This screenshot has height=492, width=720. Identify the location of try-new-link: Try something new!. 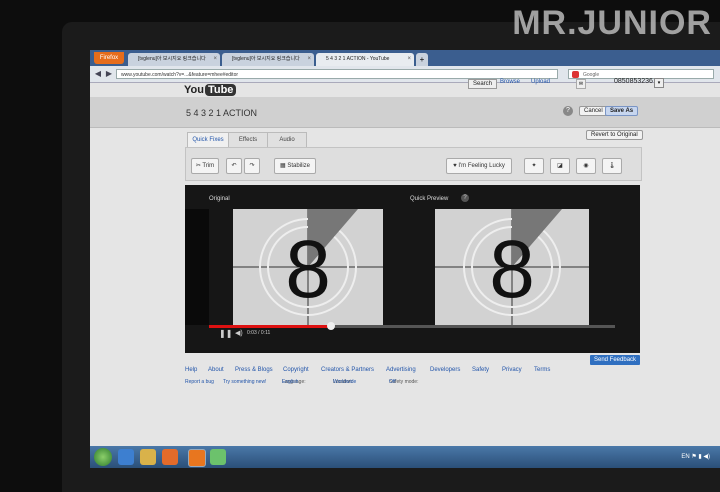
(244, 382).